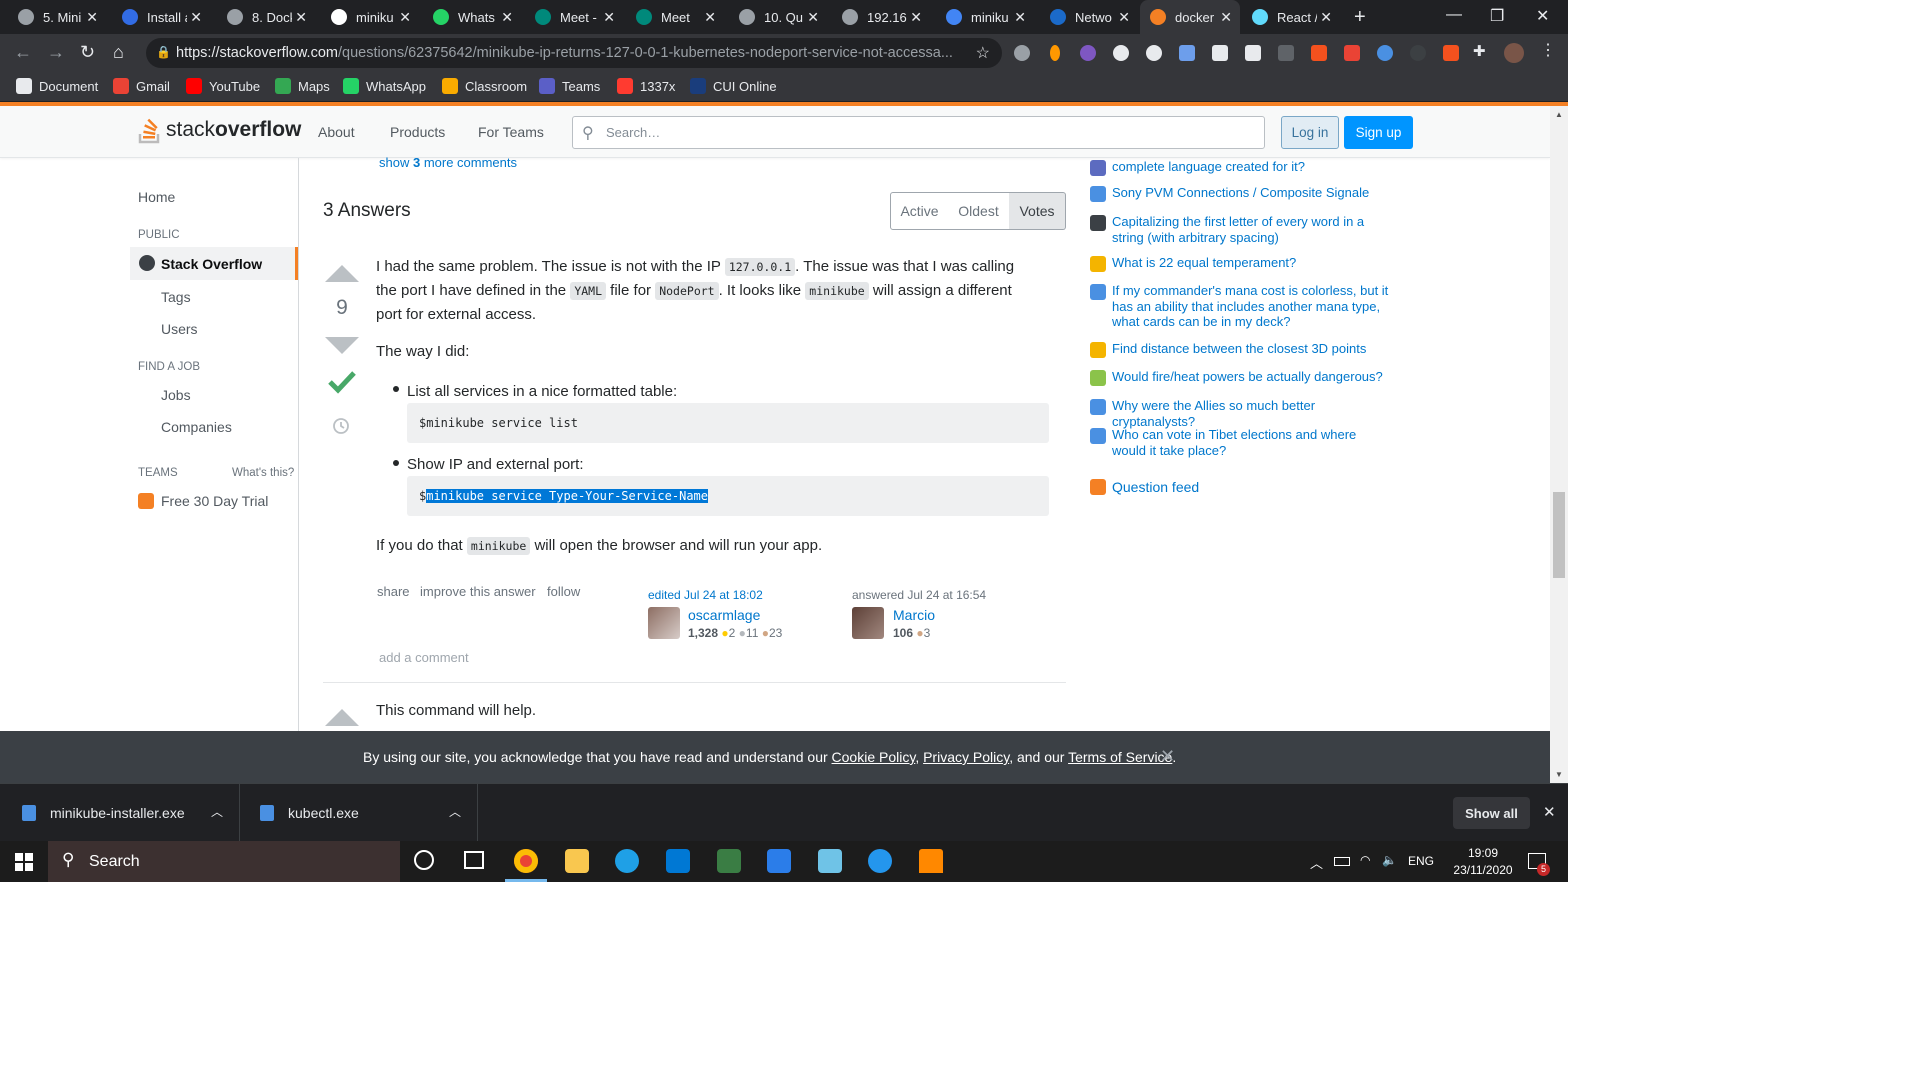  I want to click on react-devtools-icon, so click(1121, 53).